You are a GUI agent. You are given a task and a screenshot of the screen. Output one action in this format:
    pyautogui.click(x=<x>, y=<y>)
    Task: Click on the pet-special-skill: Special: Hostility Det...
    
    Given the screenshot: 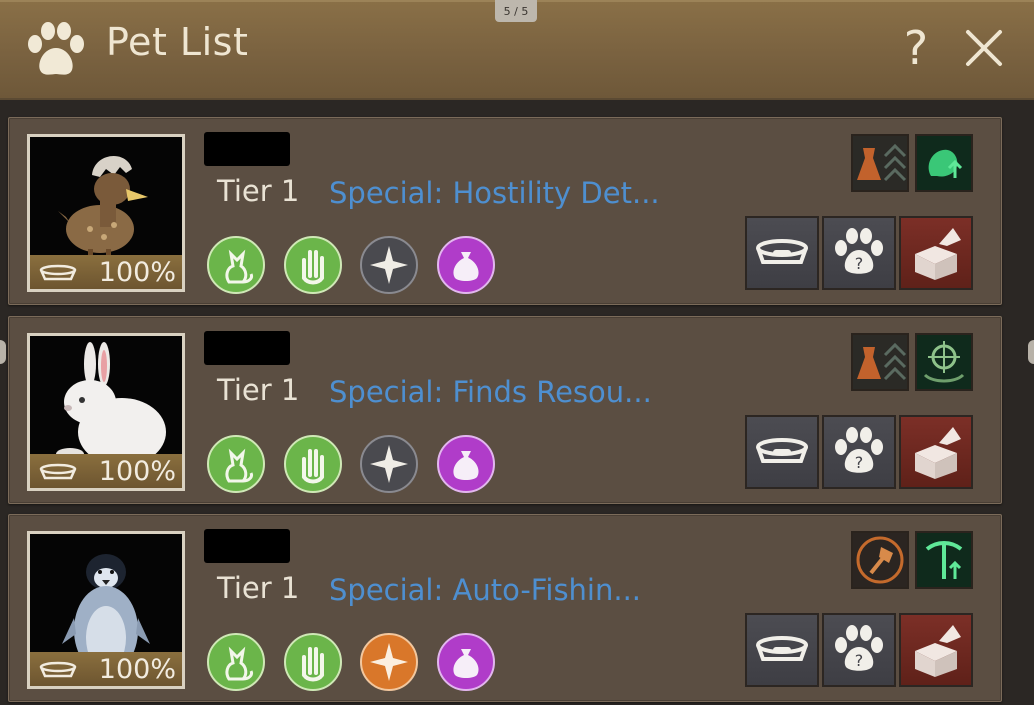 What is the action you would take?
    pyautogui.click(x=494, y=193)
    